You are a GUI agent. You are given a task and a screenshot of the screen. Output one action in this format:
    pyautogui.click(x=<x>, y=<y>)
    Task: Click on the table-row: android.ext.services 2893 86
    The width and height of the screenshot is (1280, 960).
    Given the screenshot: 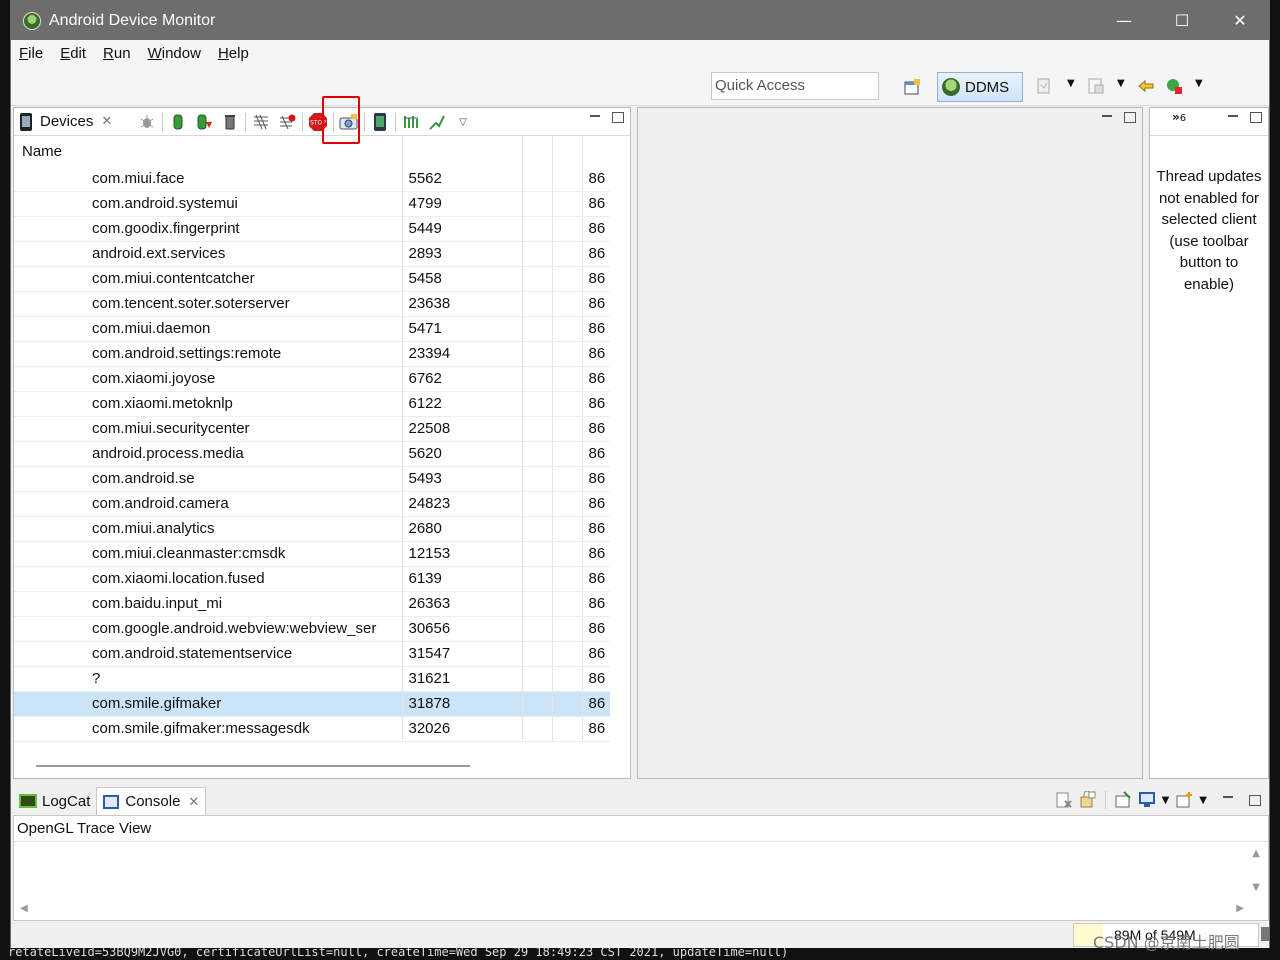 What is the action you would take?
    pyautogui.click(x=312, y=254)
    